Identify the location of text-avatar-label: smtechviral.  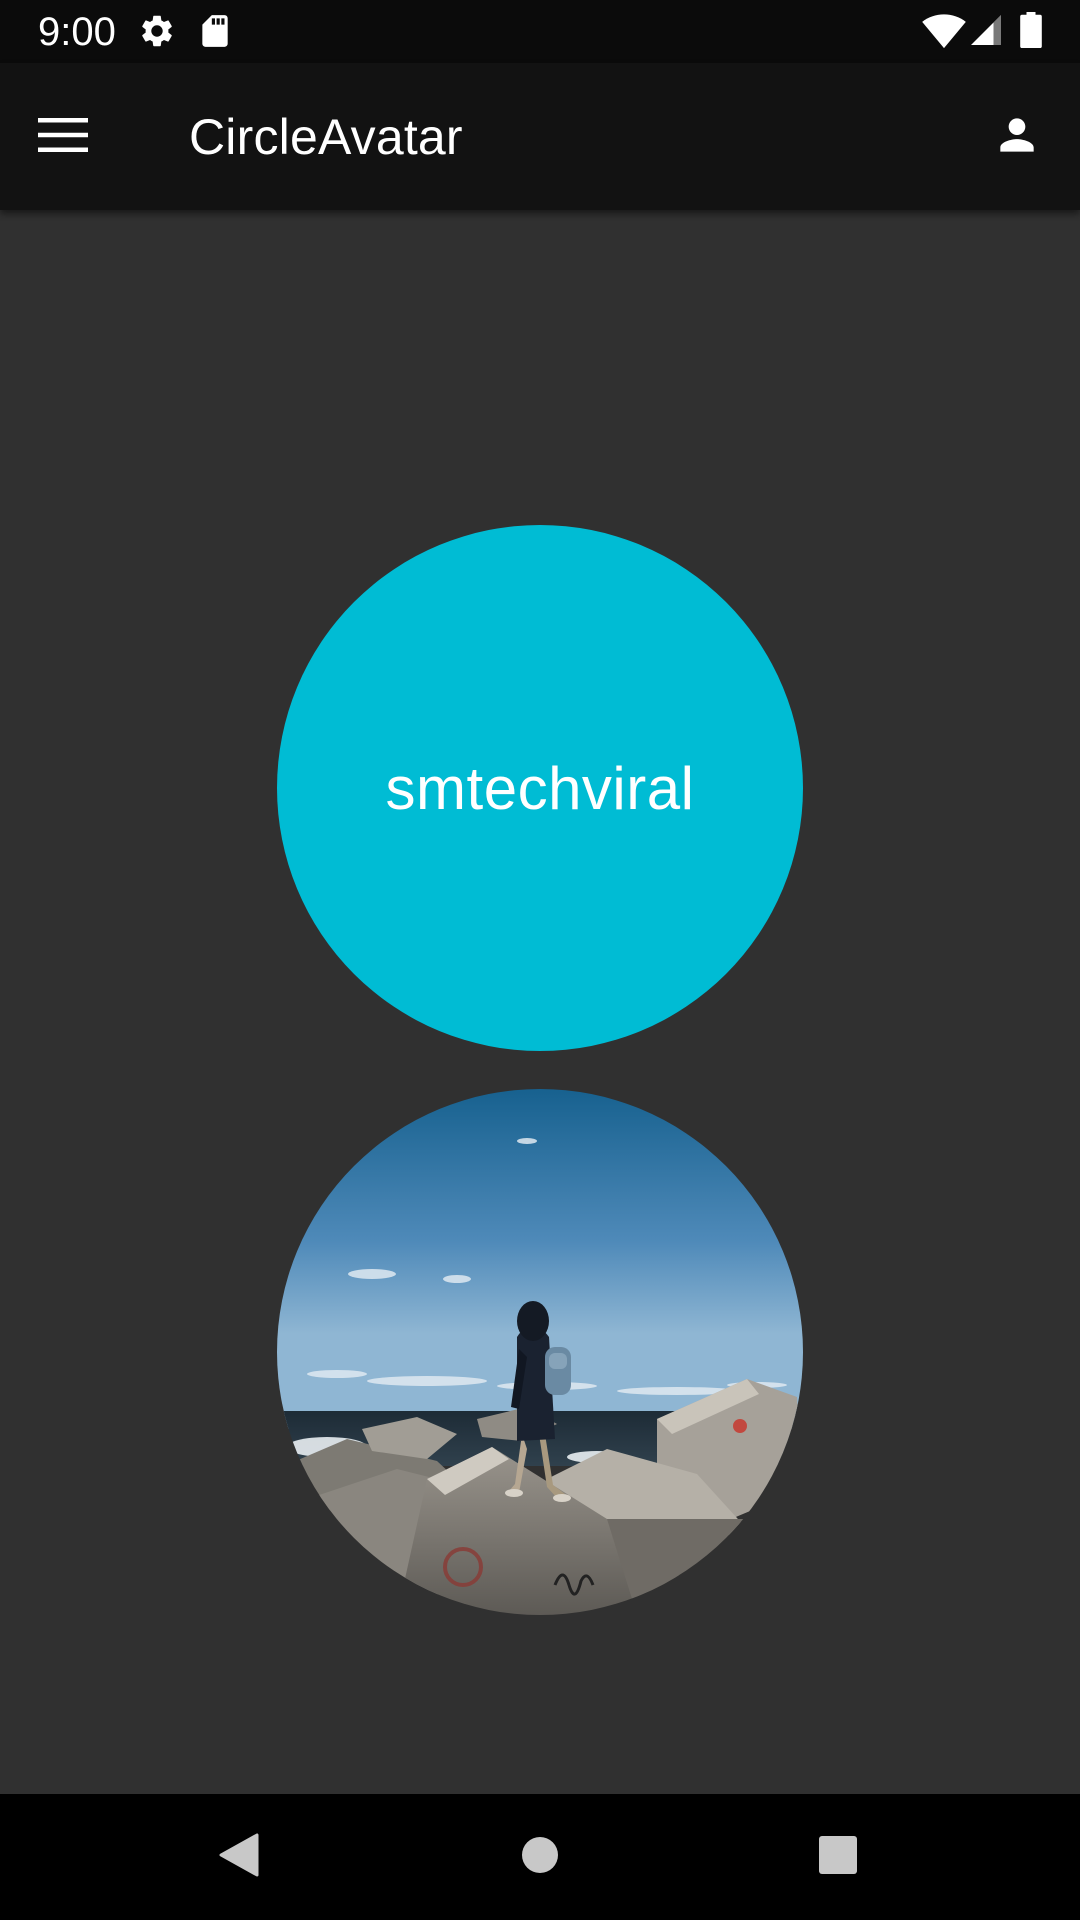
(540, 788).